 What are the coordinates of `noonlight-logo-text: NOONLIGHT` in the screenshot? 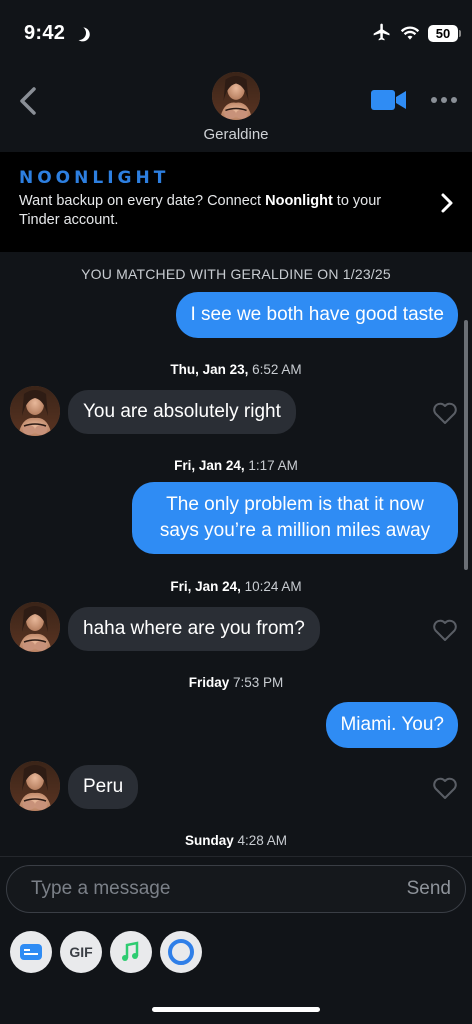 It's located at (94, 178).